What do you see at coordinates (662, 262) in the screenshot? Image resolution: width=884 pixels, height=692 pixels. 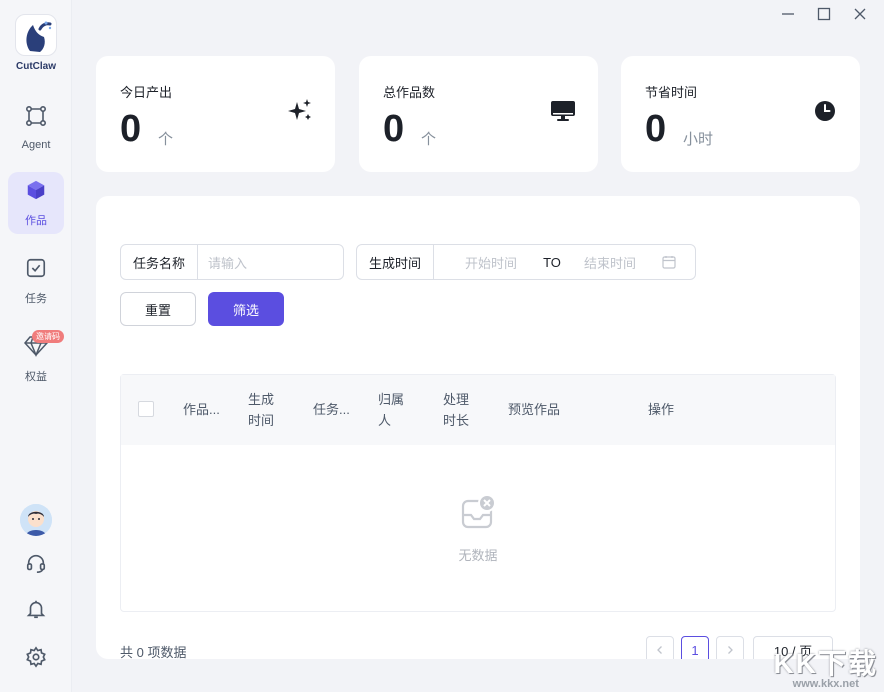 I see `calendar-icon` at bounding box center [662, 262].